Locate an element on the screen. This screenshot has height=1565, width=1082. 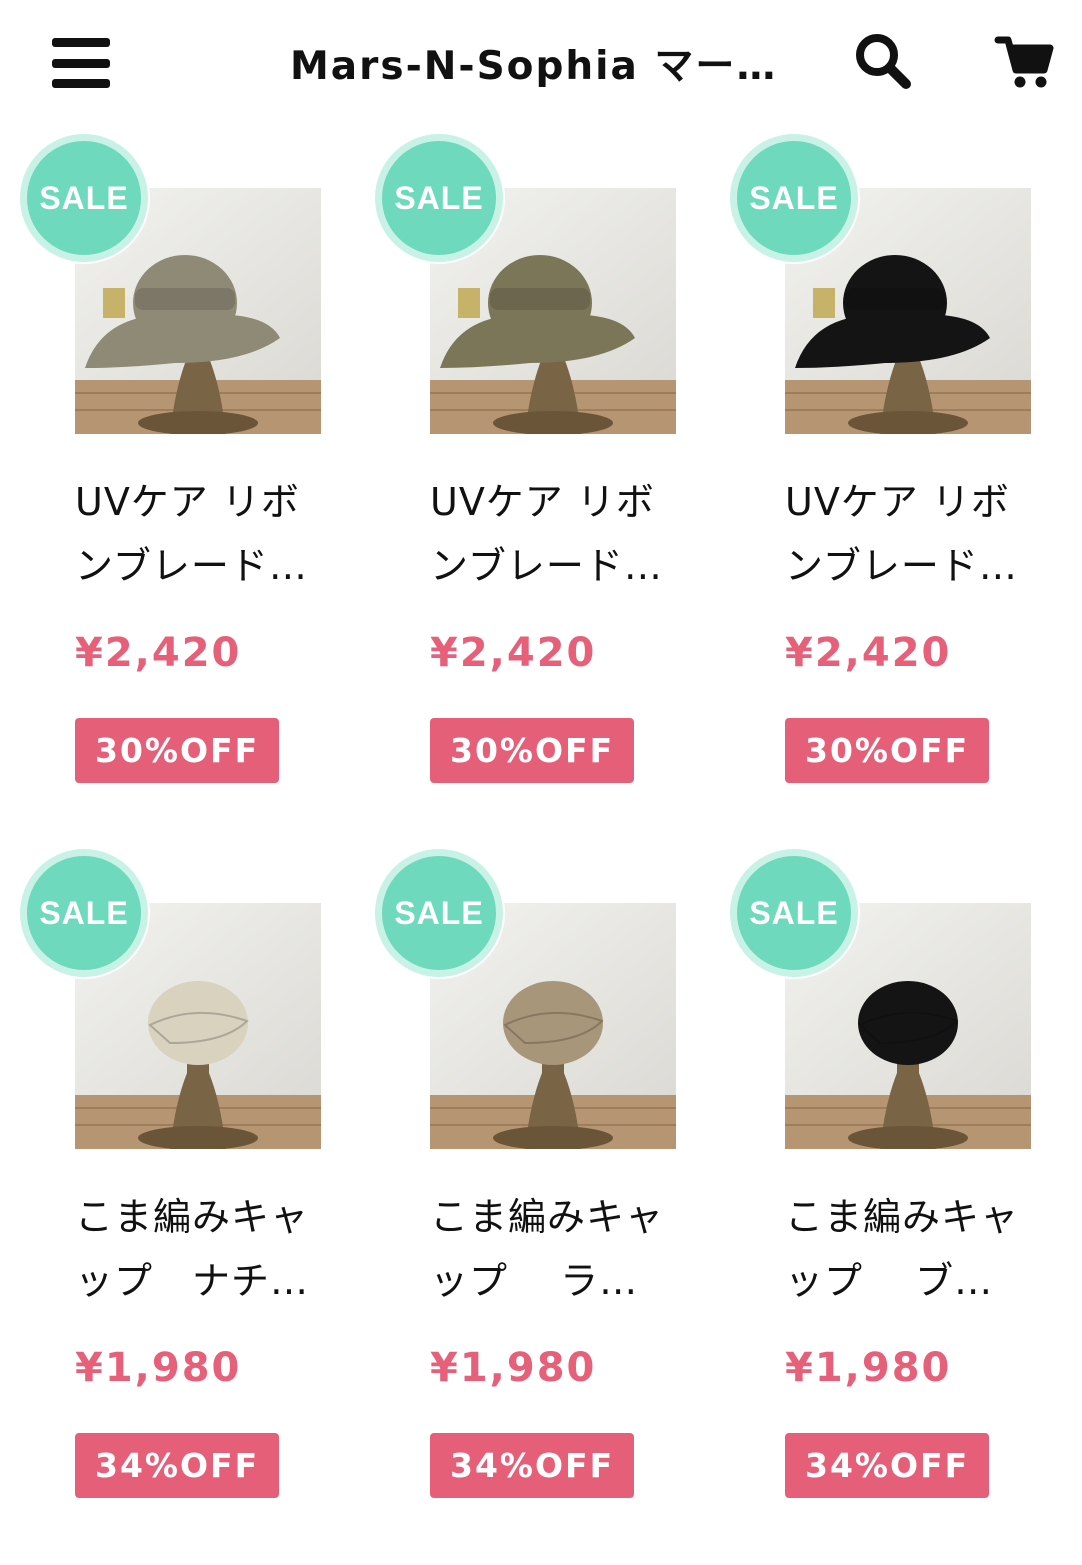
search-icon is located at coordinates (883, 61).